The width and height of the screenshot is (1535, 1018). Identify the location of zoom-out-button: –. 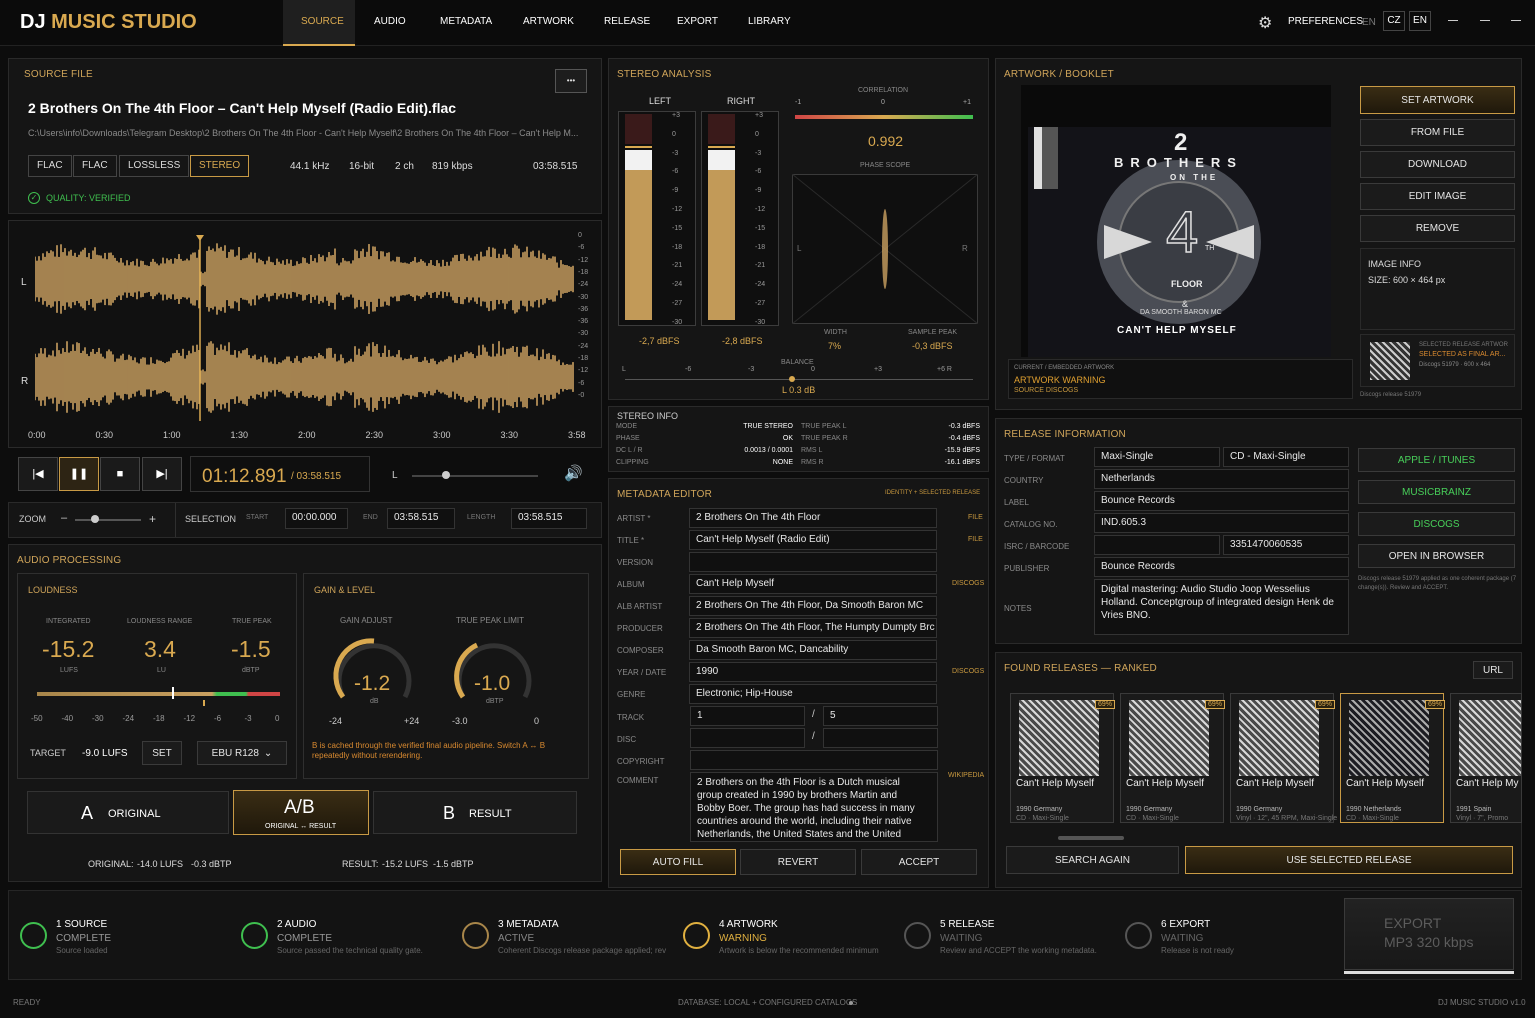
(64, 518).